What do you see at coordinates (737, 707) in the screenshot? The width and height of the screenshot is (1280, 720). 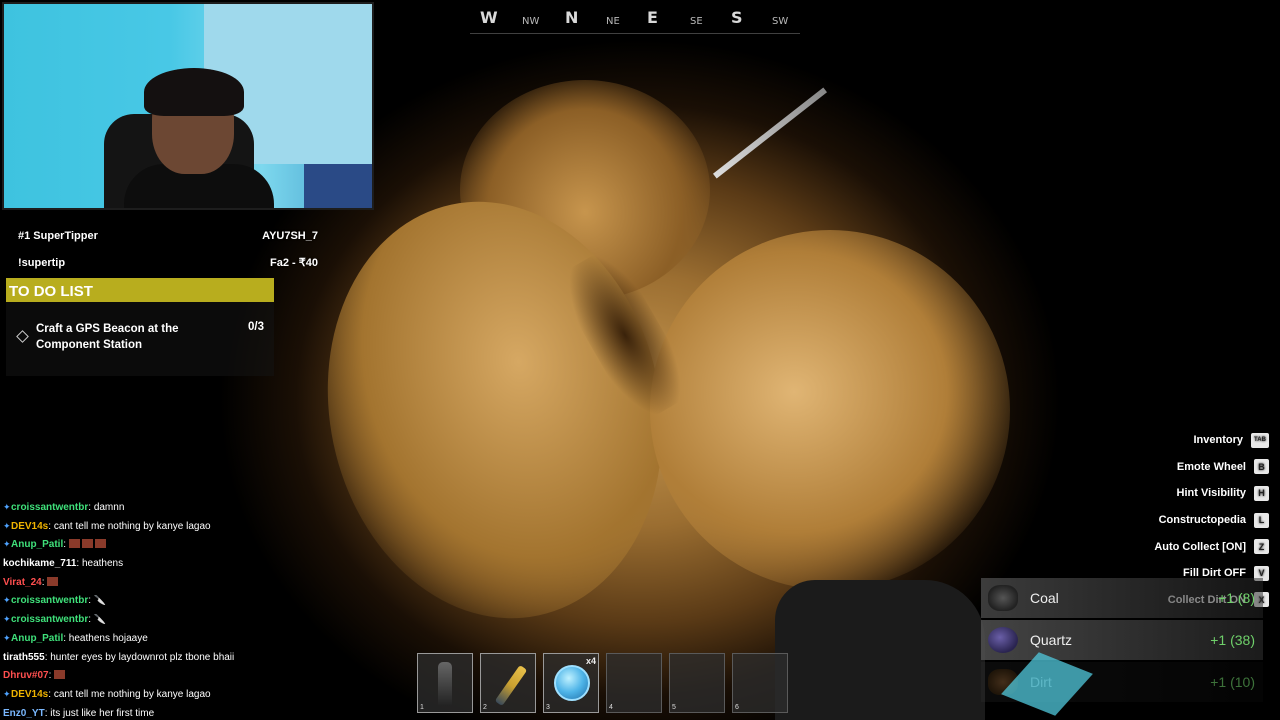 I see `slot-number: 6` at bounding box center [737, 707].